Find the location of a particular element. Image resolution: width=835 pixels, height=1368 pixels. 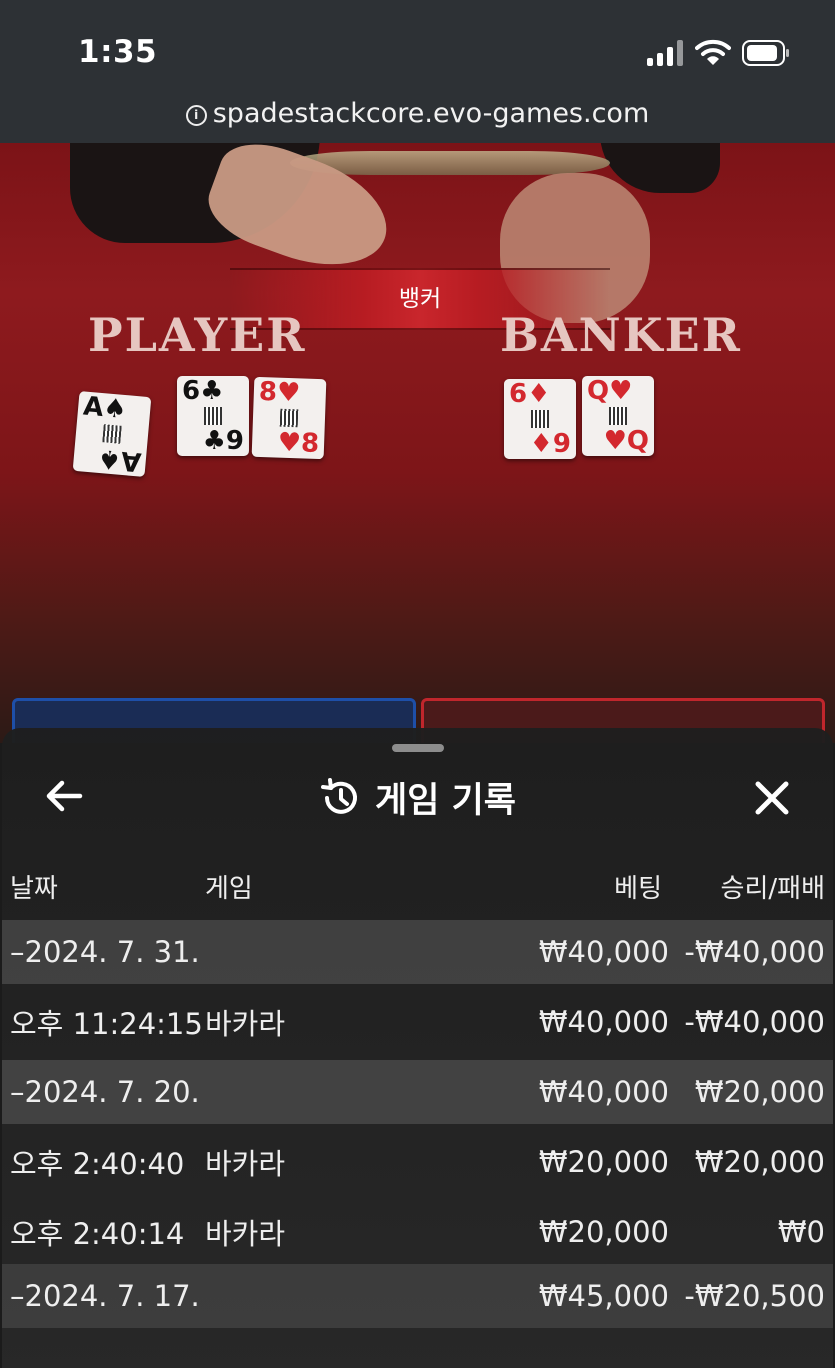

banker-card: Q♥ ♥Q is located at coordinates (618, 416).